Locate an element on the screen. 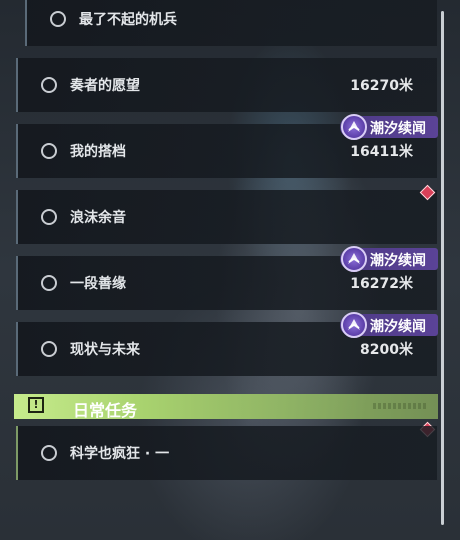  quest-distance: 8200米 is located at coordinates (386, 350).